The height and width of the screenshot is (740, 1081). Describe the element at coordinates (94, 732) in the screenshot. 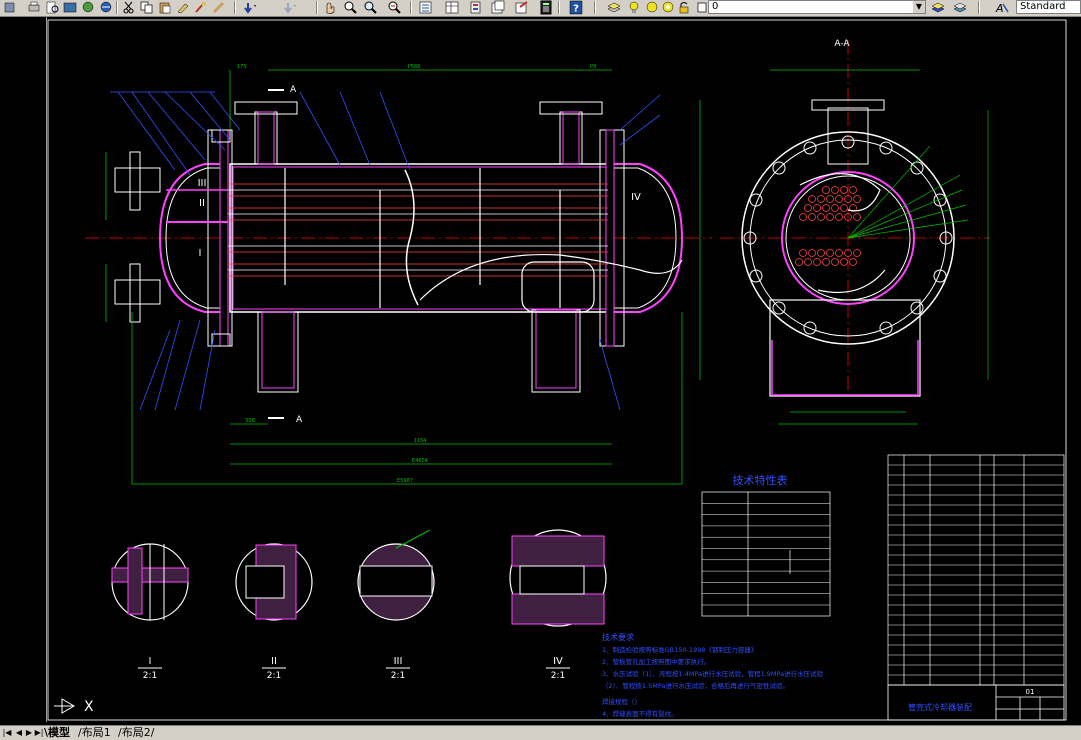

I see `tab-layout1: /布局1` at that location.